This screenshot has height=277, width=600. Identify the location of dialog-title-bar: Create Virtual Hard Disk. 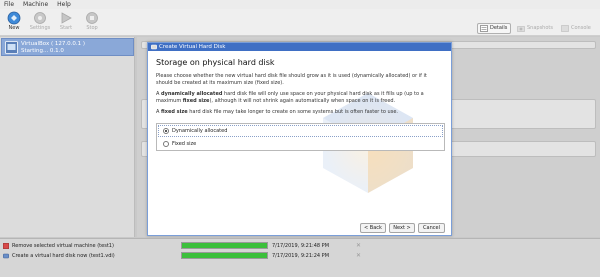
(299, 47).